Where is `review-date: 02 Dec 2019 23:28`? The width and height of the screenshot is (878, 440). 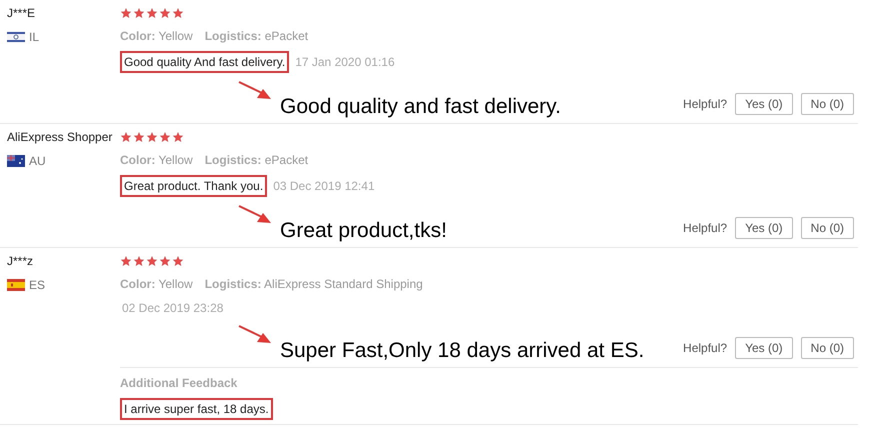 review-date: 02 Dec 2019 23:28 is located at coordinates (172, 308).